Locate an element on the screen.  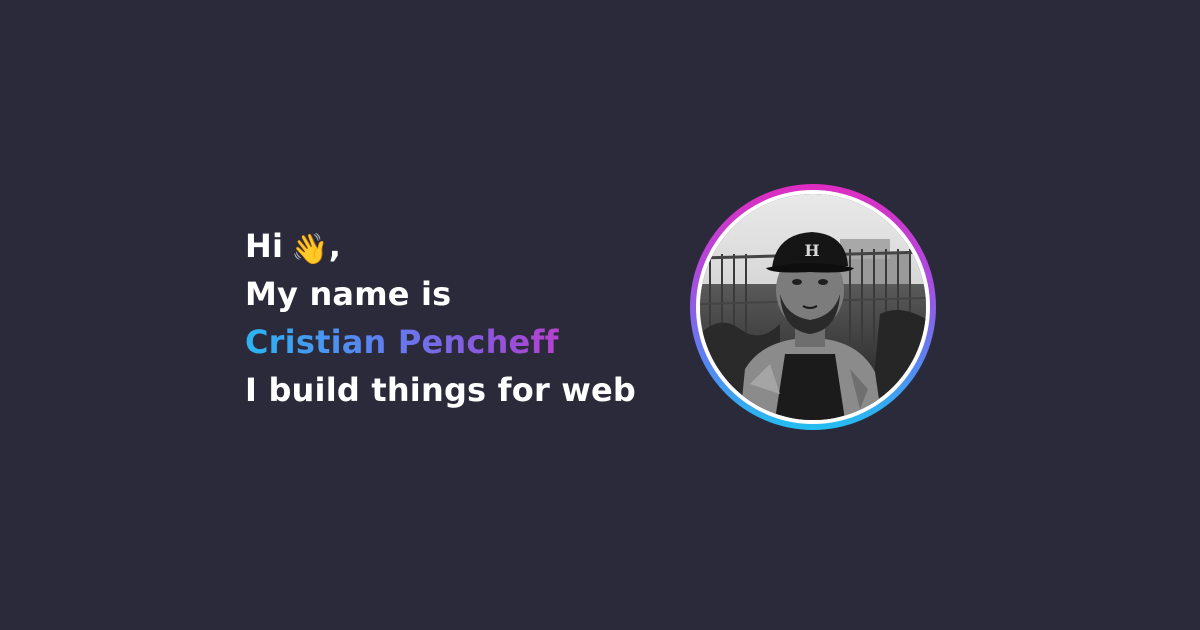
greeting-line: Hi 👋, is located at coordinates (440, 246).